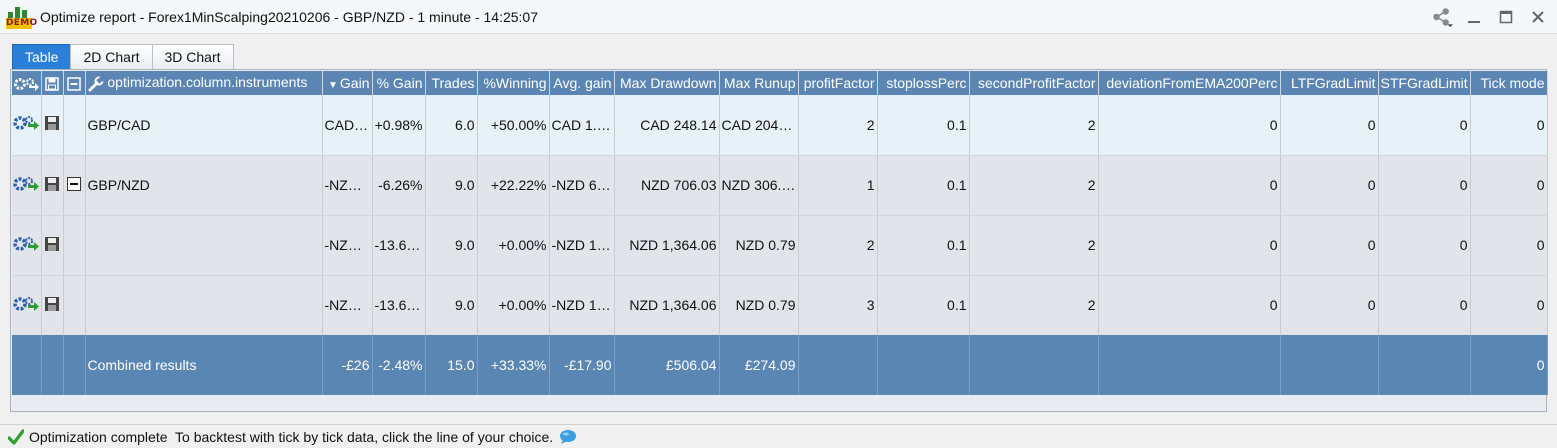  I want to click on demo-badge: DEMO, so click(22, 23).